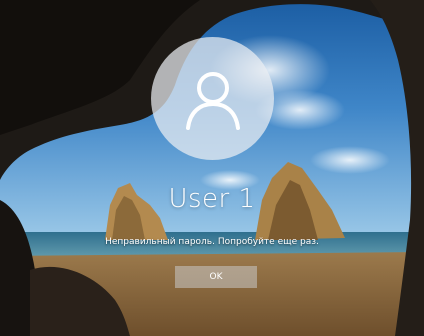 The image size is (424, 336). What do you see at coordinates (212, 242) in the screenshot?
I see `error-message: Неправильный пароль. Попробуйте еще раз.` at bounding box center [212, 242].